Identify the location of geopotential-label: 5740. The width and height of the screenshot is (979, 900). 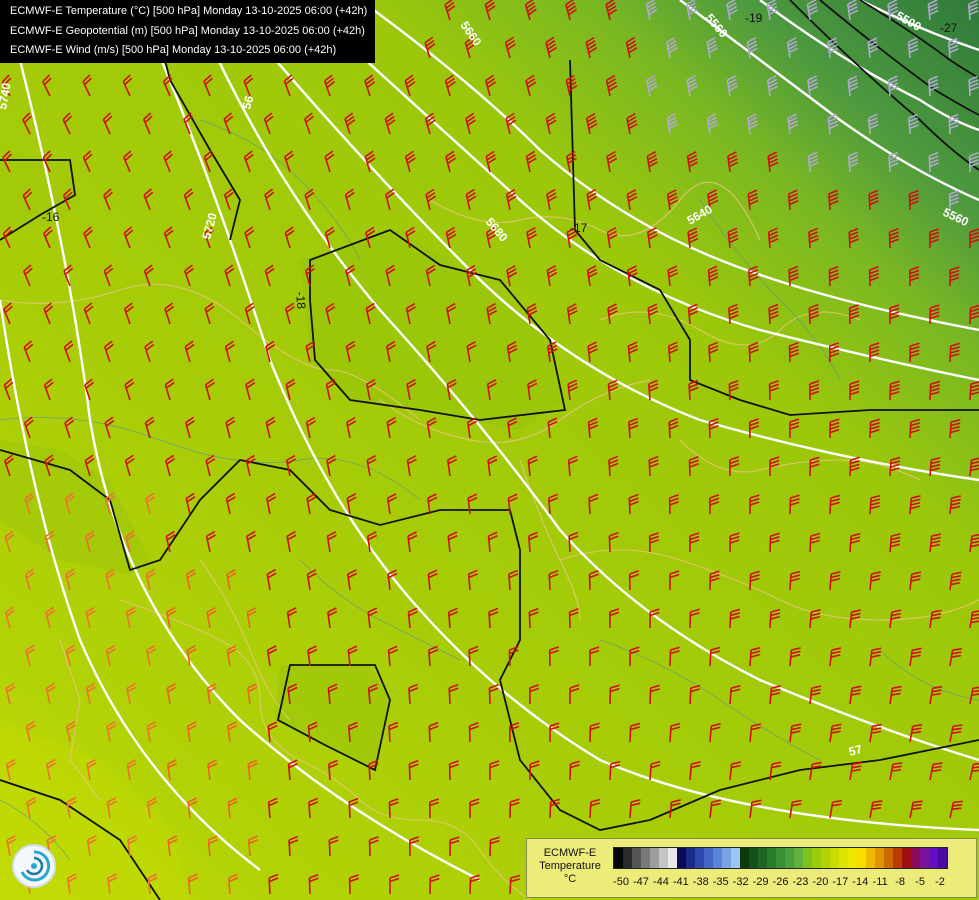
(7, 95).